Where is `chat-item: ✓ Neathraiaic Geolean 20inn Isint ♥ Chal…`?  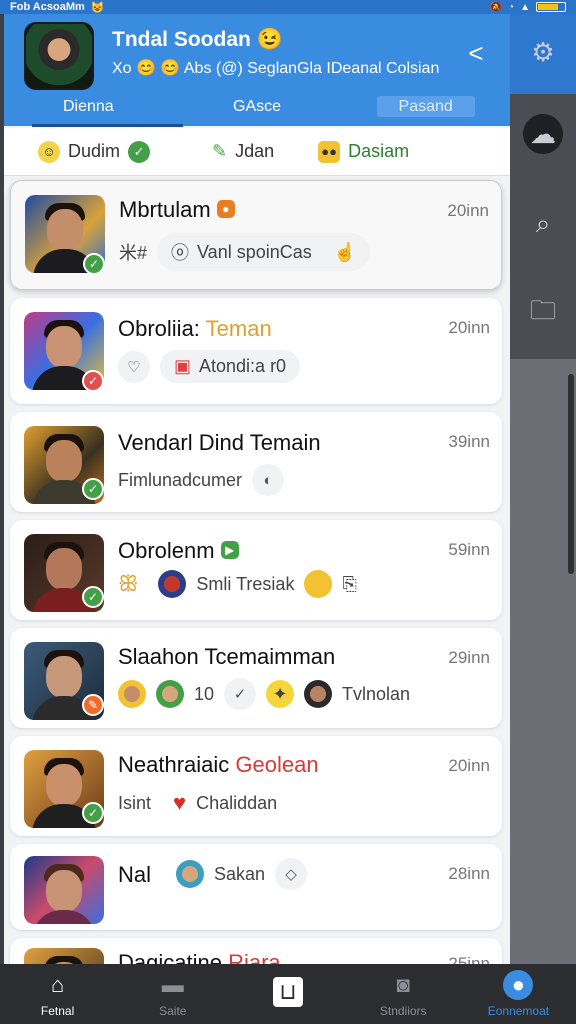 chat-item: ✓ Neathraiaic Geolean 20inn Isint ♥ Chal… is located at coordinates (256, 786).